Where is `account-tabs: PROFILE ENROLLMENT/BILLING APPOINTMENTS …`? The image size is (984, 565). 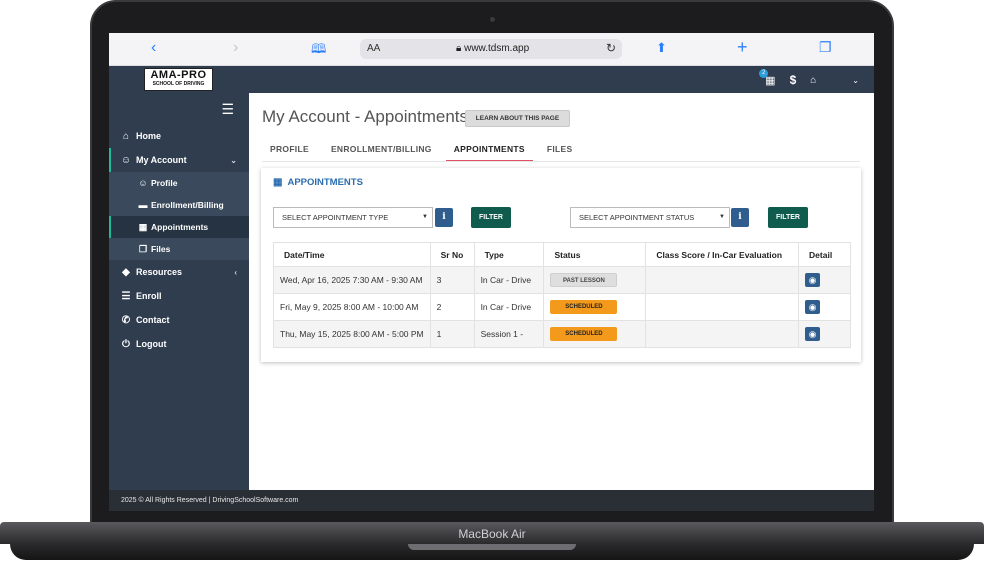
account-tabs: PROFILE ENROLLMENT/BILLING APPOINTMENTS … is located at coordinates (424, 149).